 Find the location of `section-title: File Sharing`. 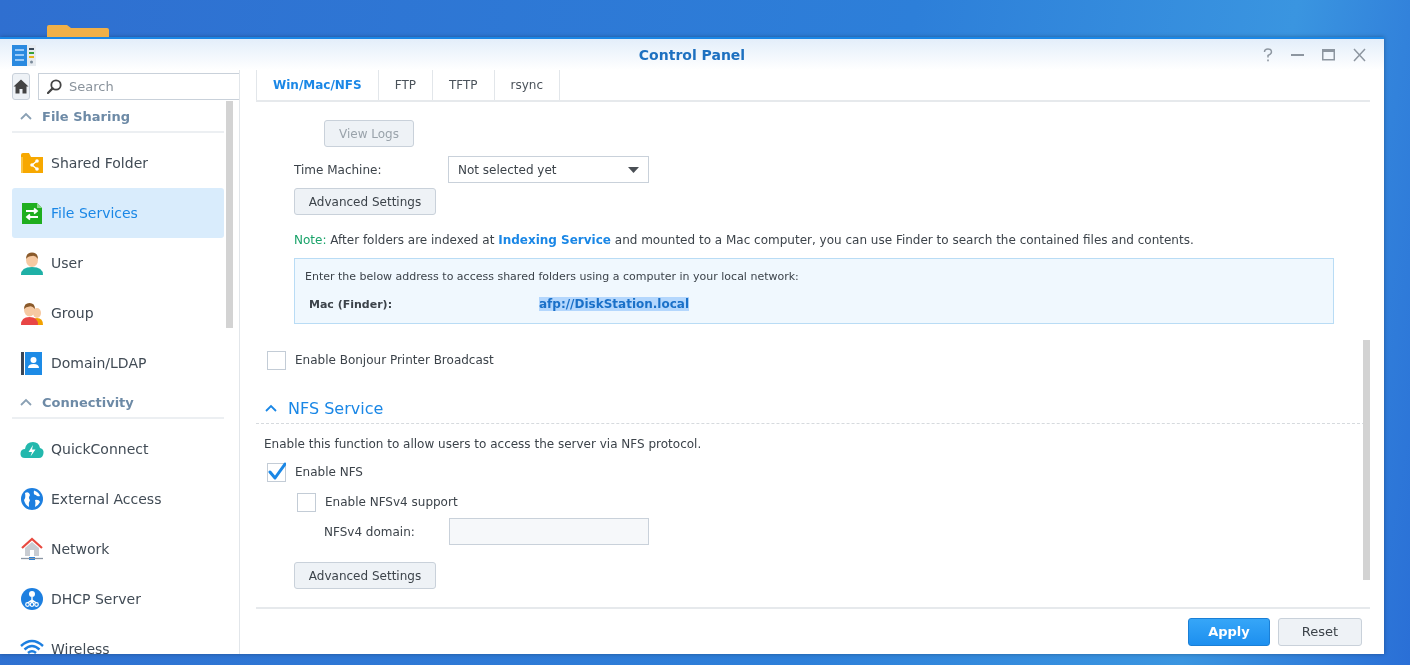

section-title: File Sharing is located at coordinates (86, 116).